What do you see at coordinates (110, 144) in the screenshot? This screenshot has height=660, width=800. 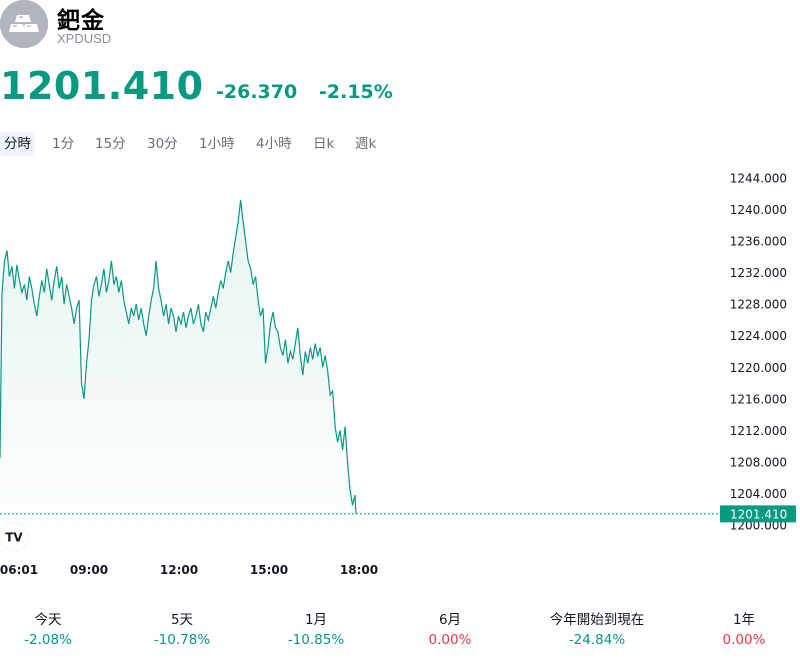 I see `tab-15min: 15分` at bounding box center [110, 144].